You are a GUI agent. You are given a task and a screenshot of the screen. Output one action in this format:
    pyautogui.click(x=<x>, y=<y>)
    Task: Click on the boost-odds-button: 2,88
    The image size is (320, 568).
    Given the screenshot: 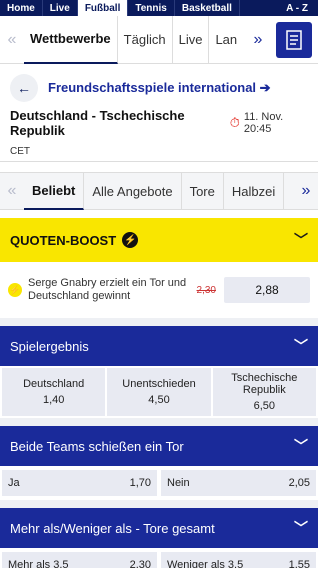 What is the action you would take?
    pyautogui.click(x=267, y=290)
    